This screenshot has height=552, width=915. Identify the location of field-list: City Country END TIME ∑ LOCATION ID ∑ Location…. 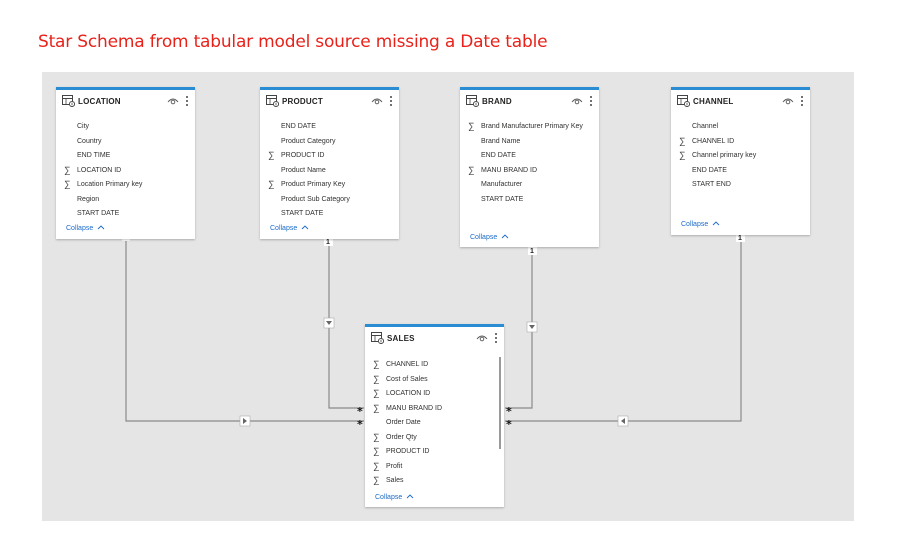
(125, 171).